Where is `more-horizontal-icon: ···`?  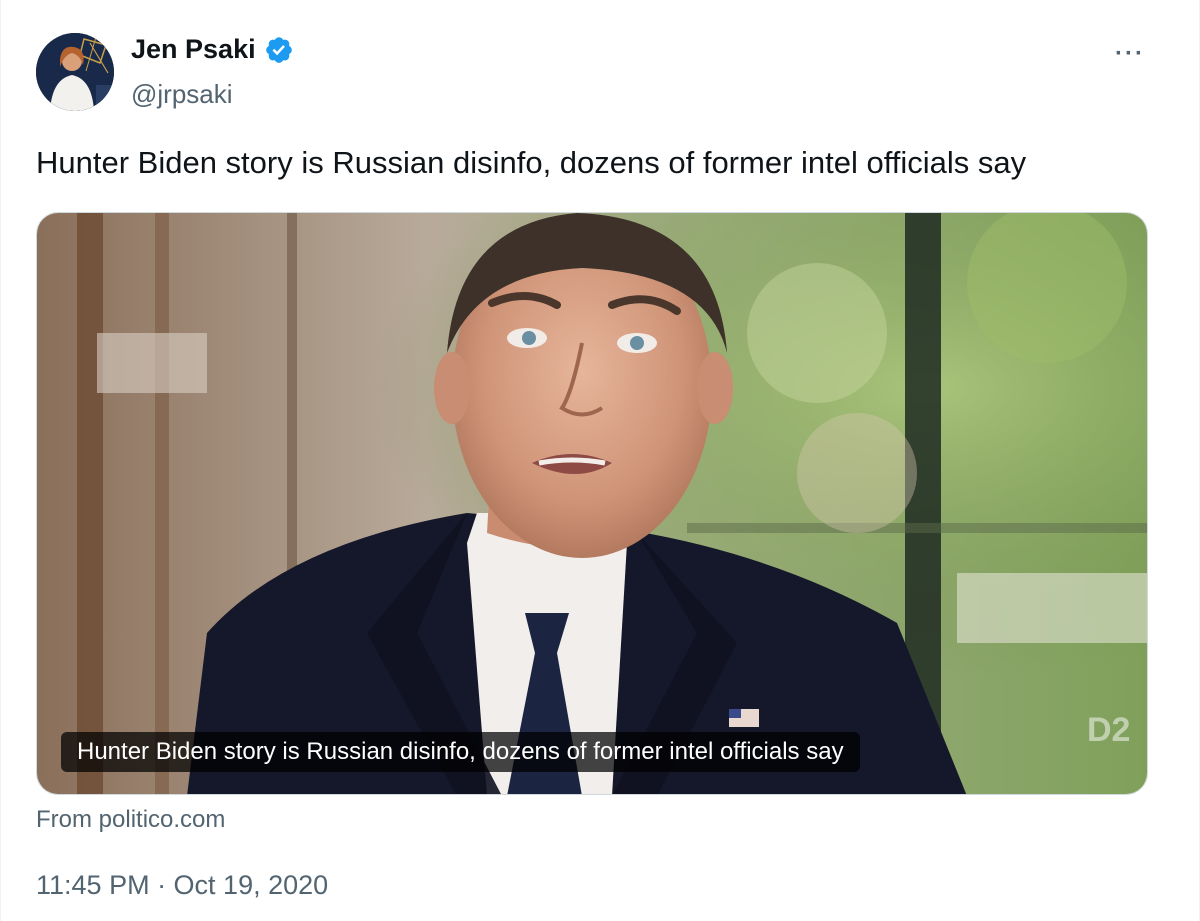 more-horizontal-icon: ··· is located at coordinates (1130, 53).